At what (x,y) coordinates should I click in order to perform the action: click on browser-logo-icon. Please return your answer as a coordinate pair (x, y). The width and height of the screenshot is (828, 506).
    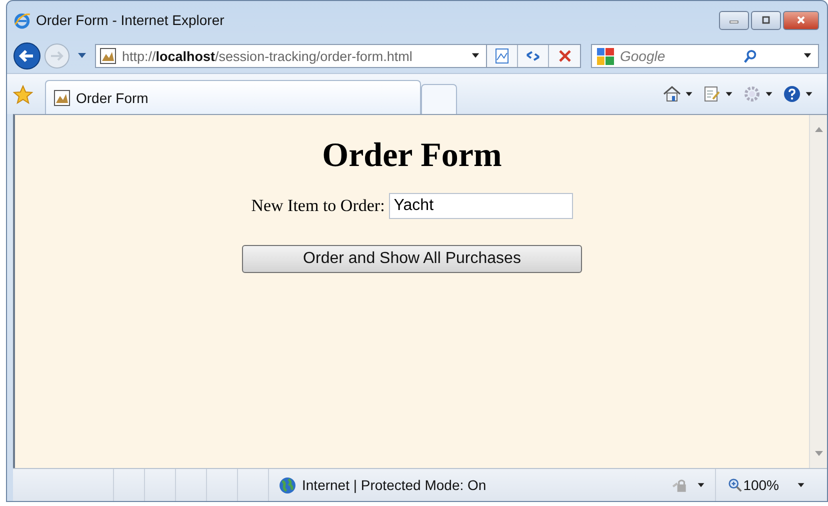
    Looking at the image, I should click on (22, 20).